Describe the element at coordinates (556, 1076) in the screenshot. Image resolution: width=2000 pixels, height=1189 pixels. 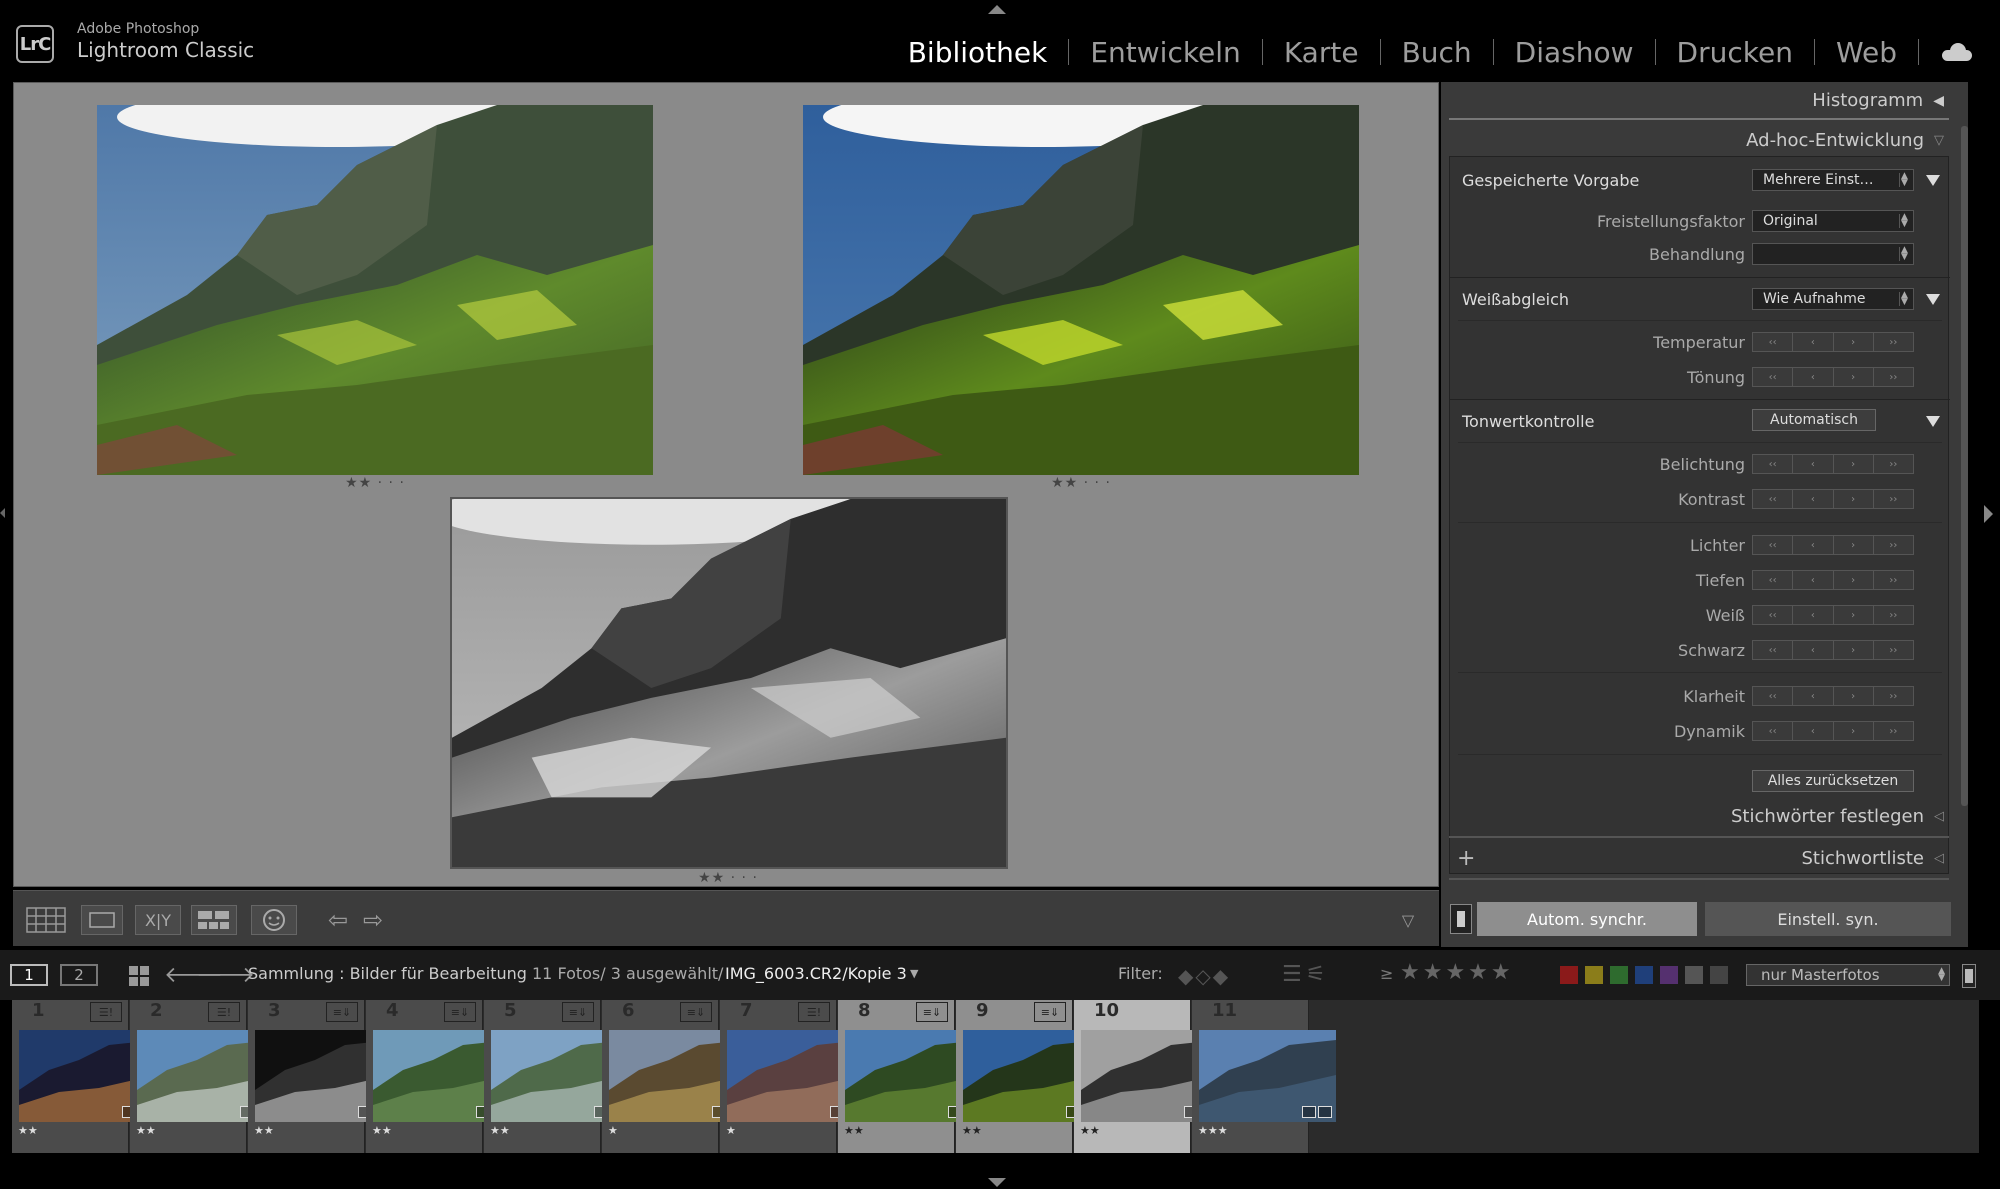
I see `filmstrip-cell: 5 ≡⇓ ★★` at that location.